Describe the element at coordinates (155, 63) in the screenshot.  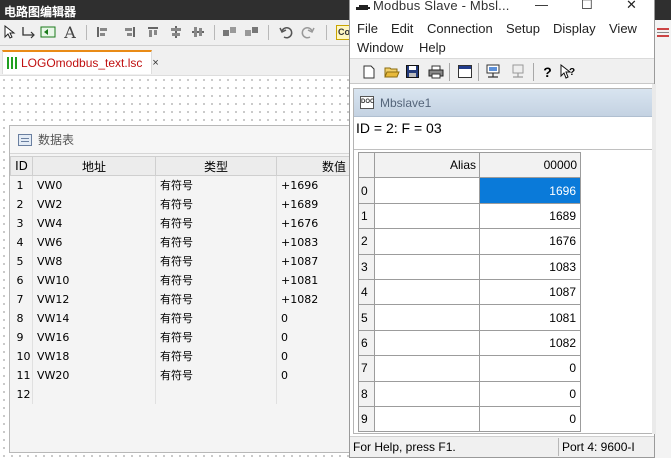
I see `close-tab-icon: ×` at that location.